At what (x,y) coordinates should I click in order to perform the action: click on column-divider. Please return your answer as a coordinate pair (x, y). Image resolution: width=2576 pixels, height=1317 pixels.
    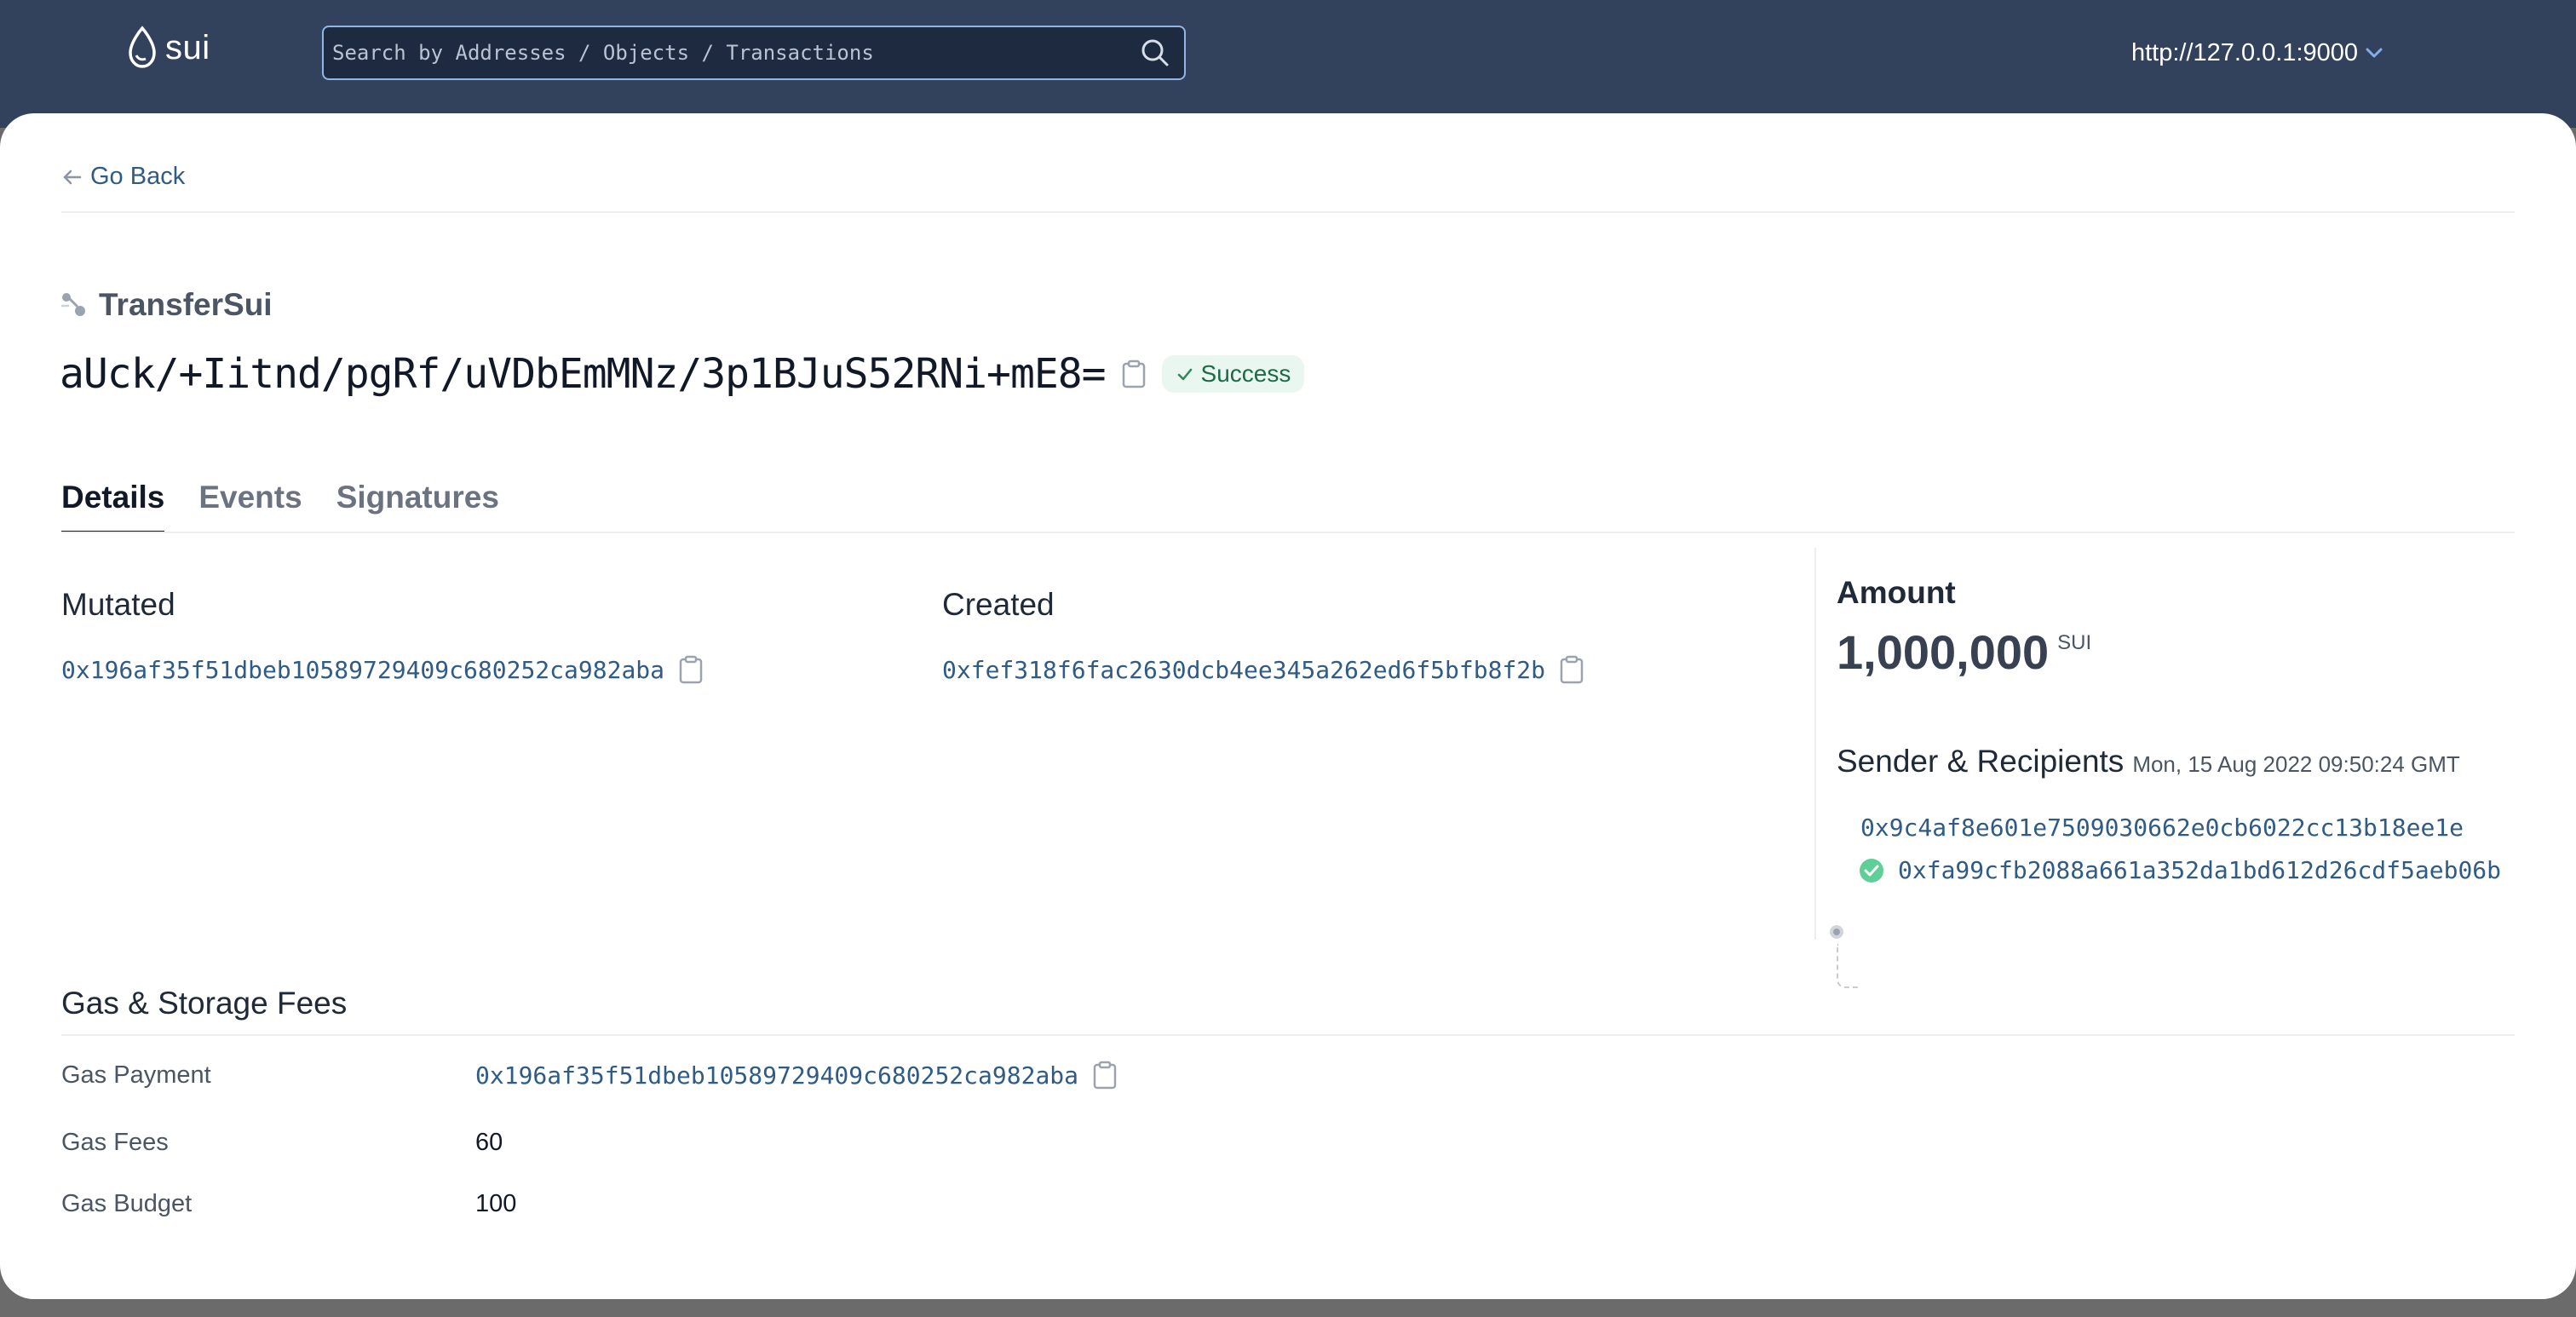
    Looking at the image, I should click on (1815, 744).